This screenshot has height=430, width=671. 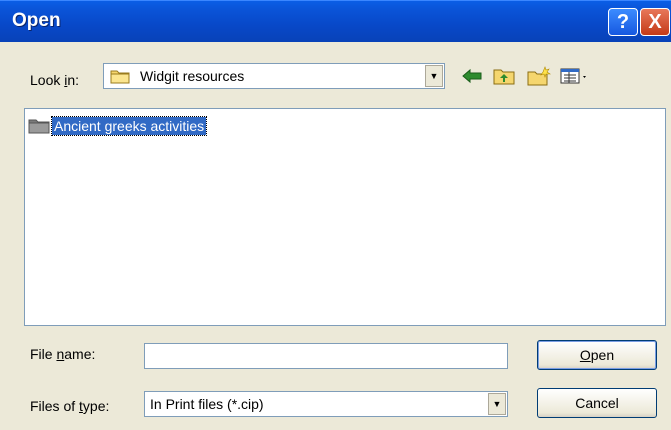 What do you see at coordinates (70, 406) in the screenshot?
I see `file-type-label: Files of type:` at bounding box center [70, 406].